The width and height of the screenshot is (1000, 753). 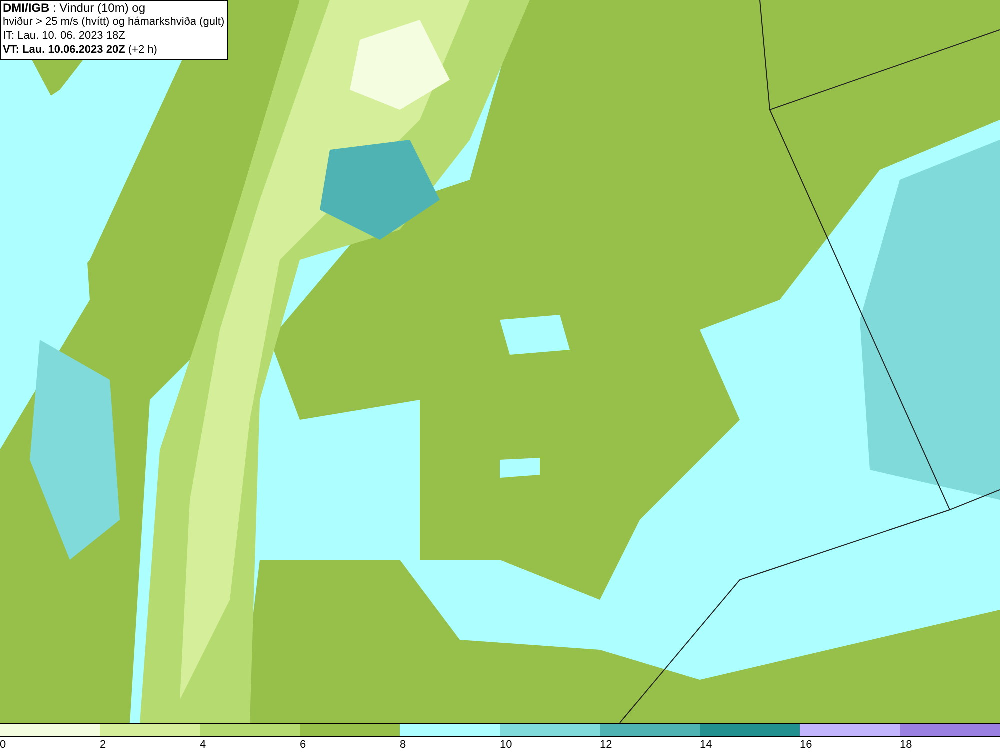 What do you see at coordinates (80, 50) in the screenshot?
I see `valid-time: VT: Lau. 10.06.2023 20Z (+2 h)` at bounding box center [80, 50].